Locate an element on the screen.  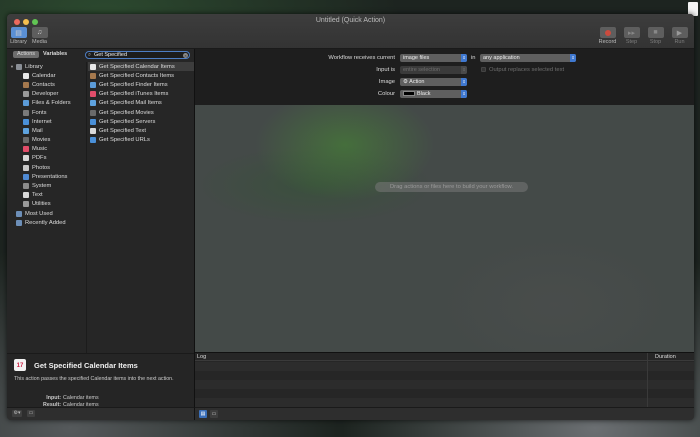
library-toggle-button: ▤ Library is located at coordinates (18, 36).